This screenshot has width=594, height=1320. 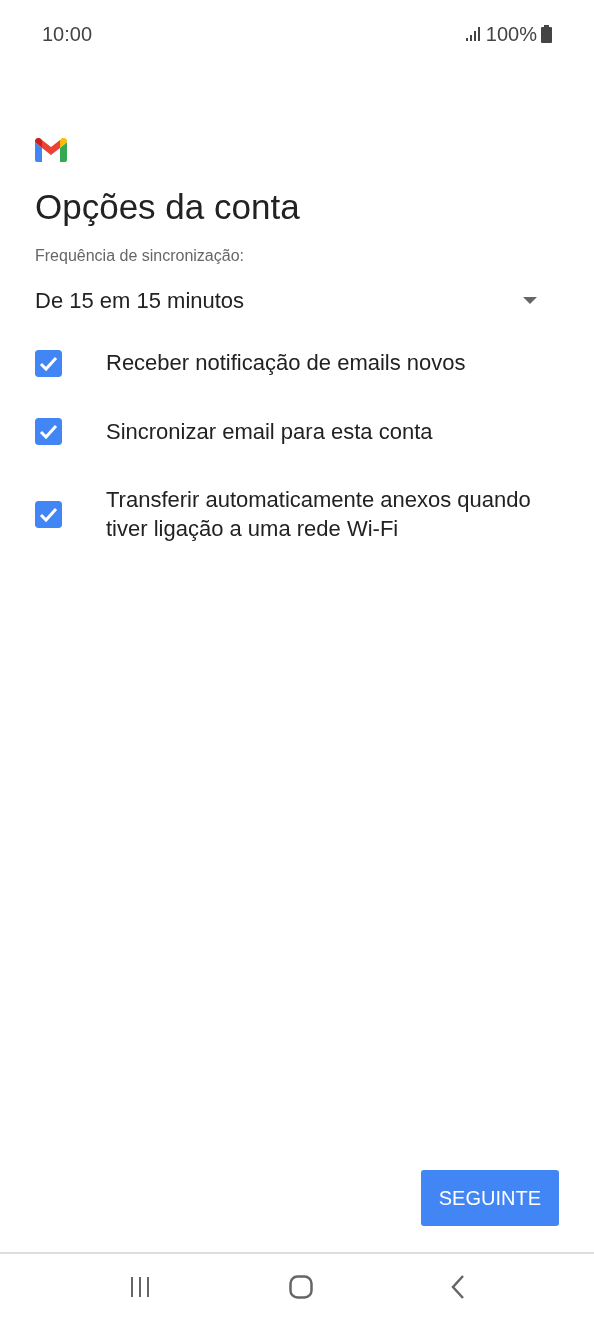 What do you see at coordinates (511, 34) in the screenshot?
I see `battery-level: 100%` at bounding box center [511, 34].